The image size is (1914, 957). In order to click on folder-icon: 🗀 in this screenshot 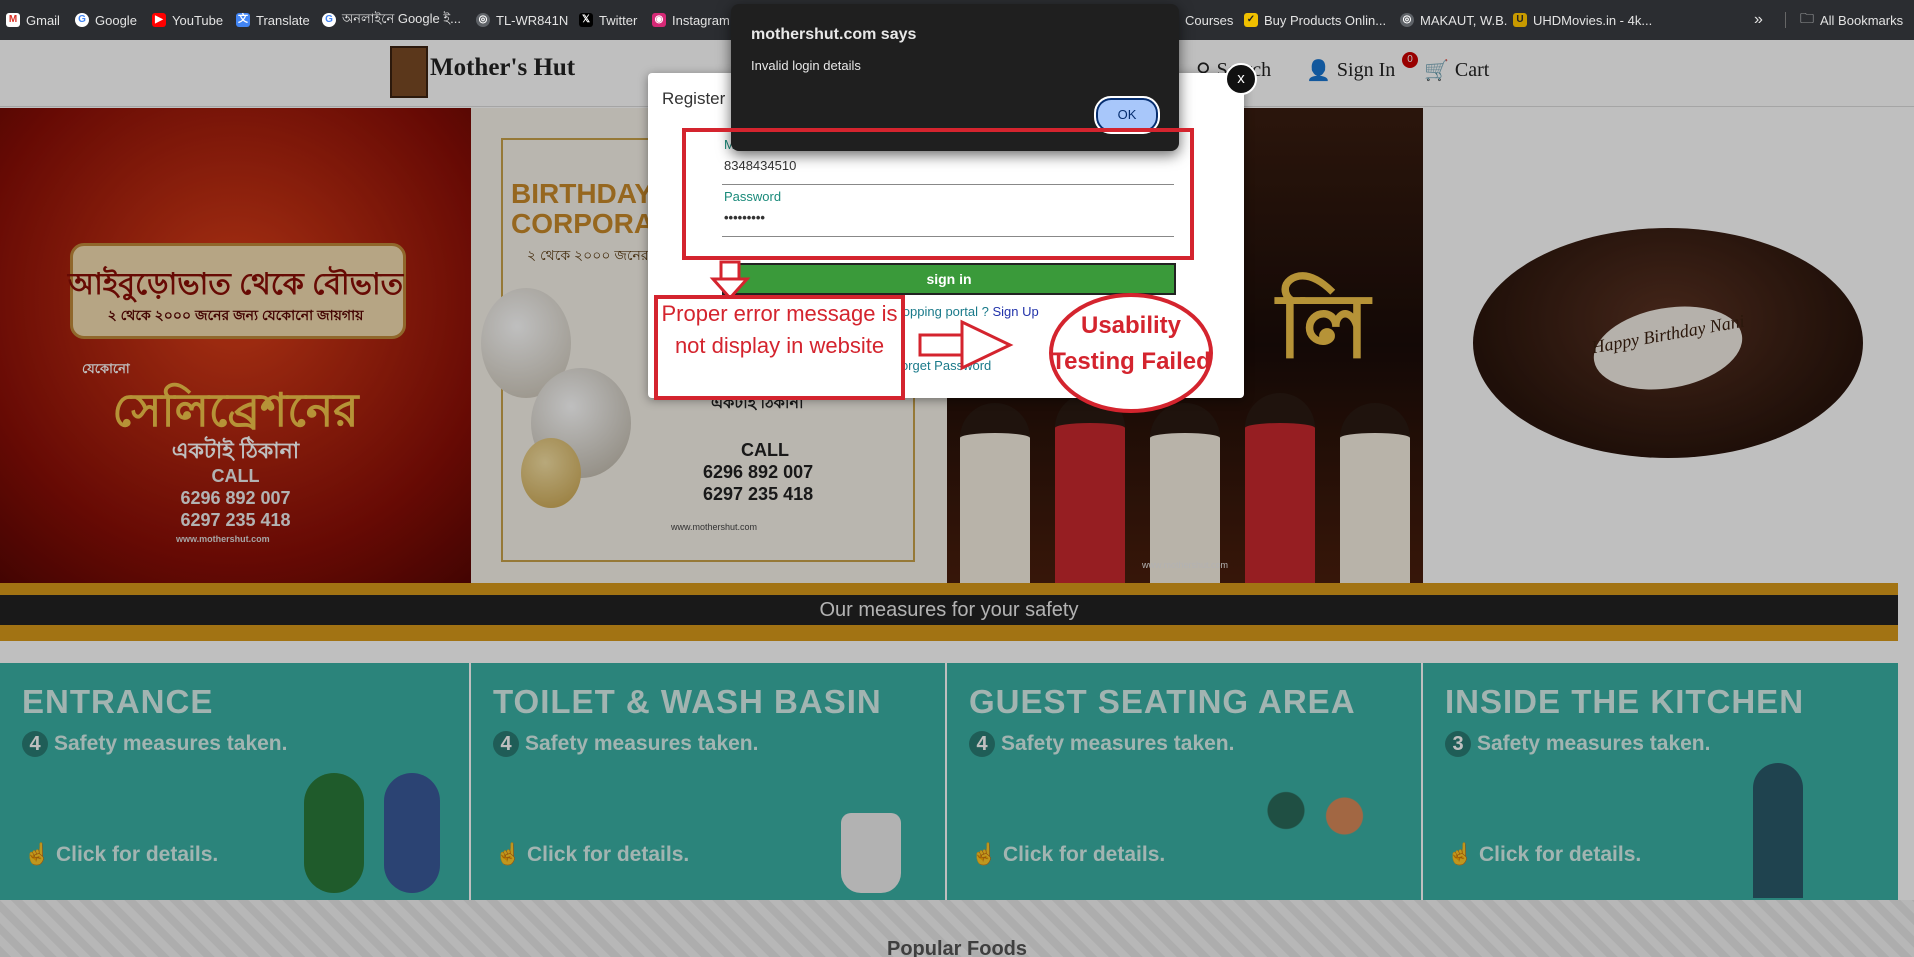, I will do `click(1807, 18)`.